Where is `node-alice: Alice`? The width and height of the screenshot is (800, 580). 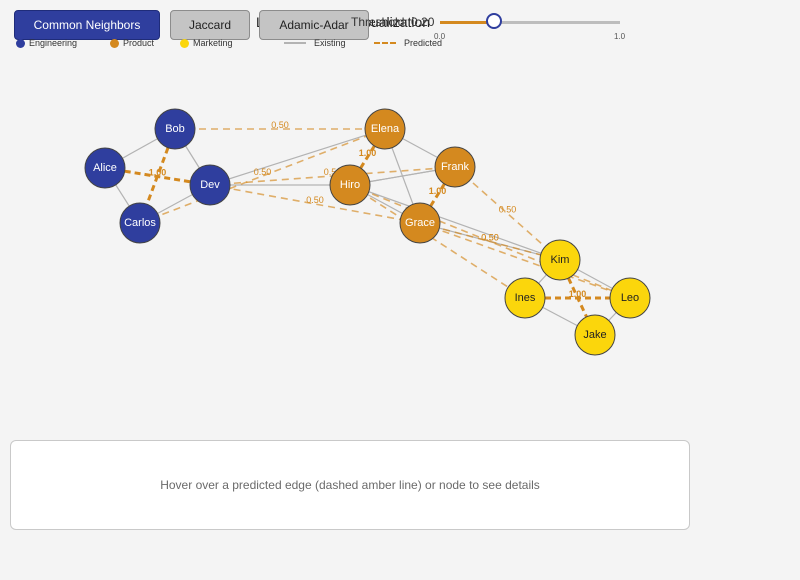 node-alice: Alice is located at coordinates (105, 168).